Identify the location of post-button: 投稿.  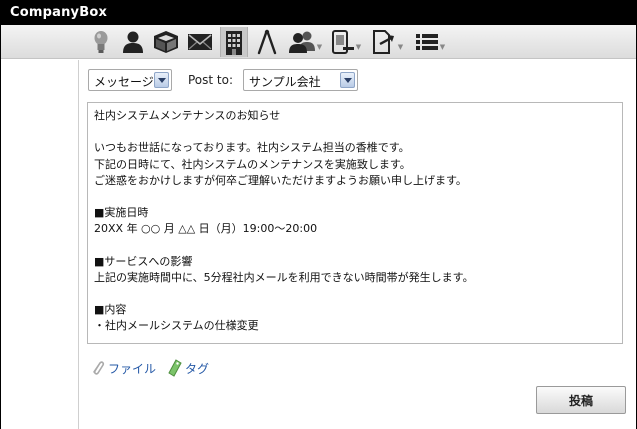
(581, 400).